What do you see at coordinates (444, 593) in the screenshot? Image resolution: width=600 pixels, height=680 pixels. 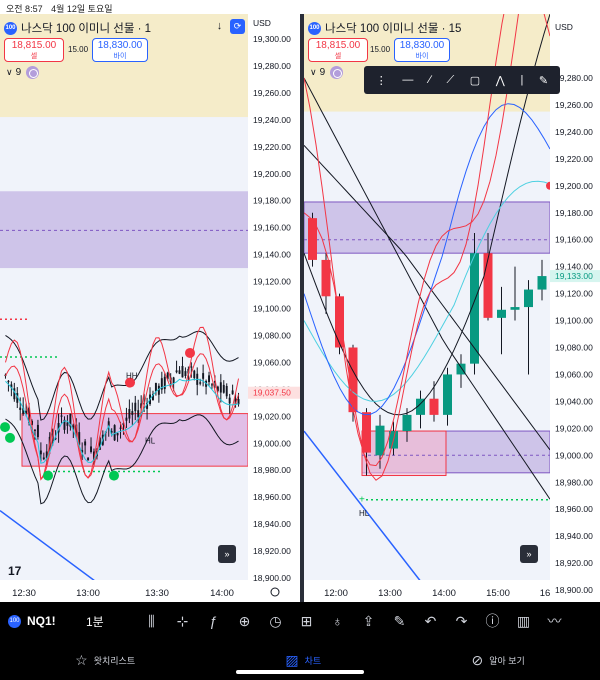 I see `time-tick: 14:00` at bounding box center [444, 593].